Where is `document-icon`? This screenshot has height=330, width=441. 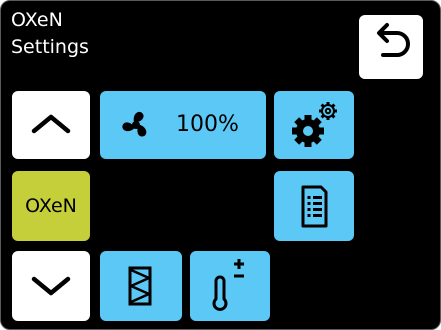
document-icon is located at coordinates (314, 206).